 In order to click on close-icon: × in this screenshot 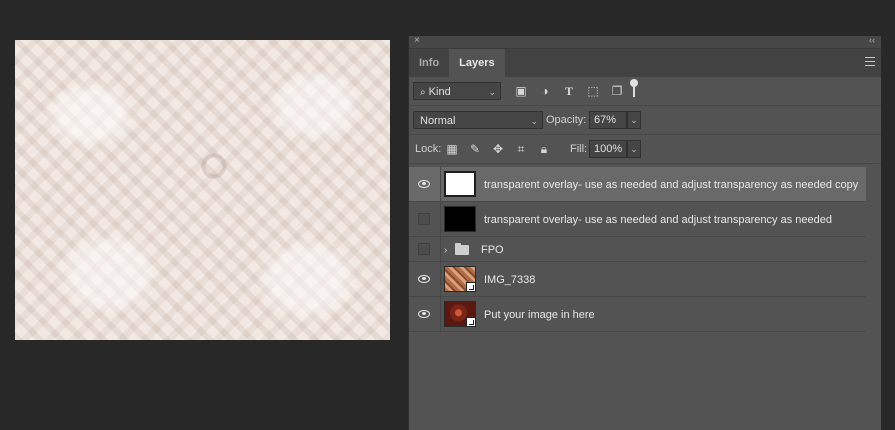, I will do `click(417, 40)`.